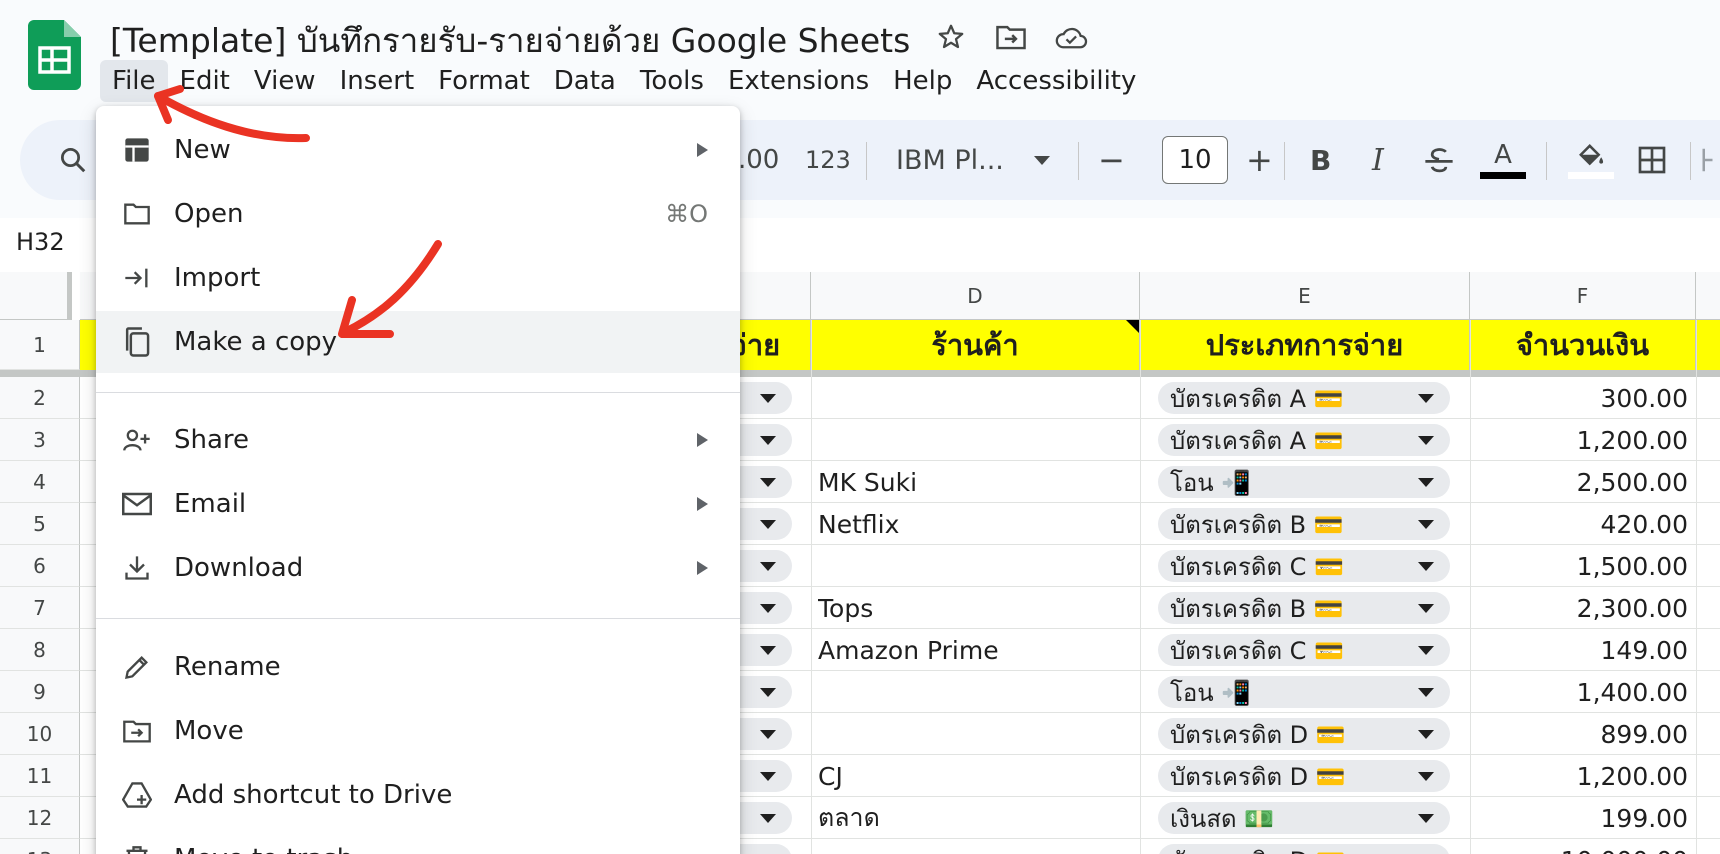 The image size is (1720, 854). I want to click on number-format-button: 123, so click(828, 160).